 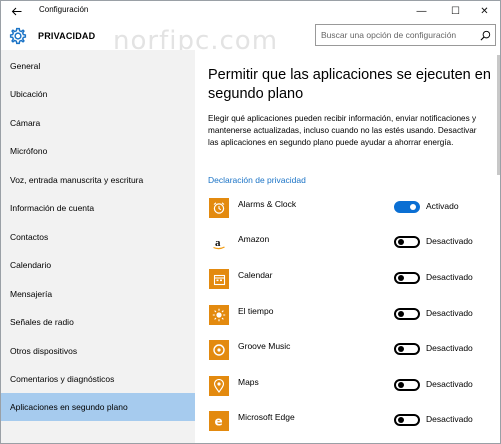 I want to click on amazon-icon: a, so click(x=219, y=243).